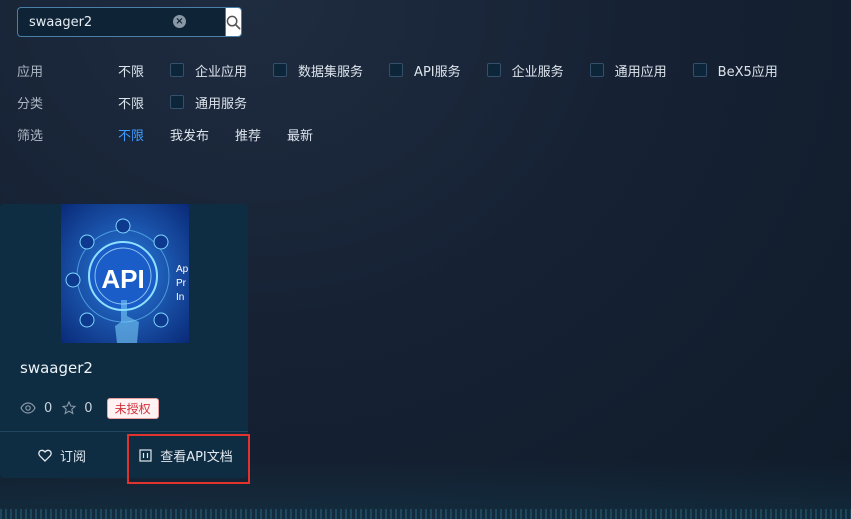 This screenshot has width=851, height=519. I want to click on thumbnail-side-text: Pr, so click(181, 283).